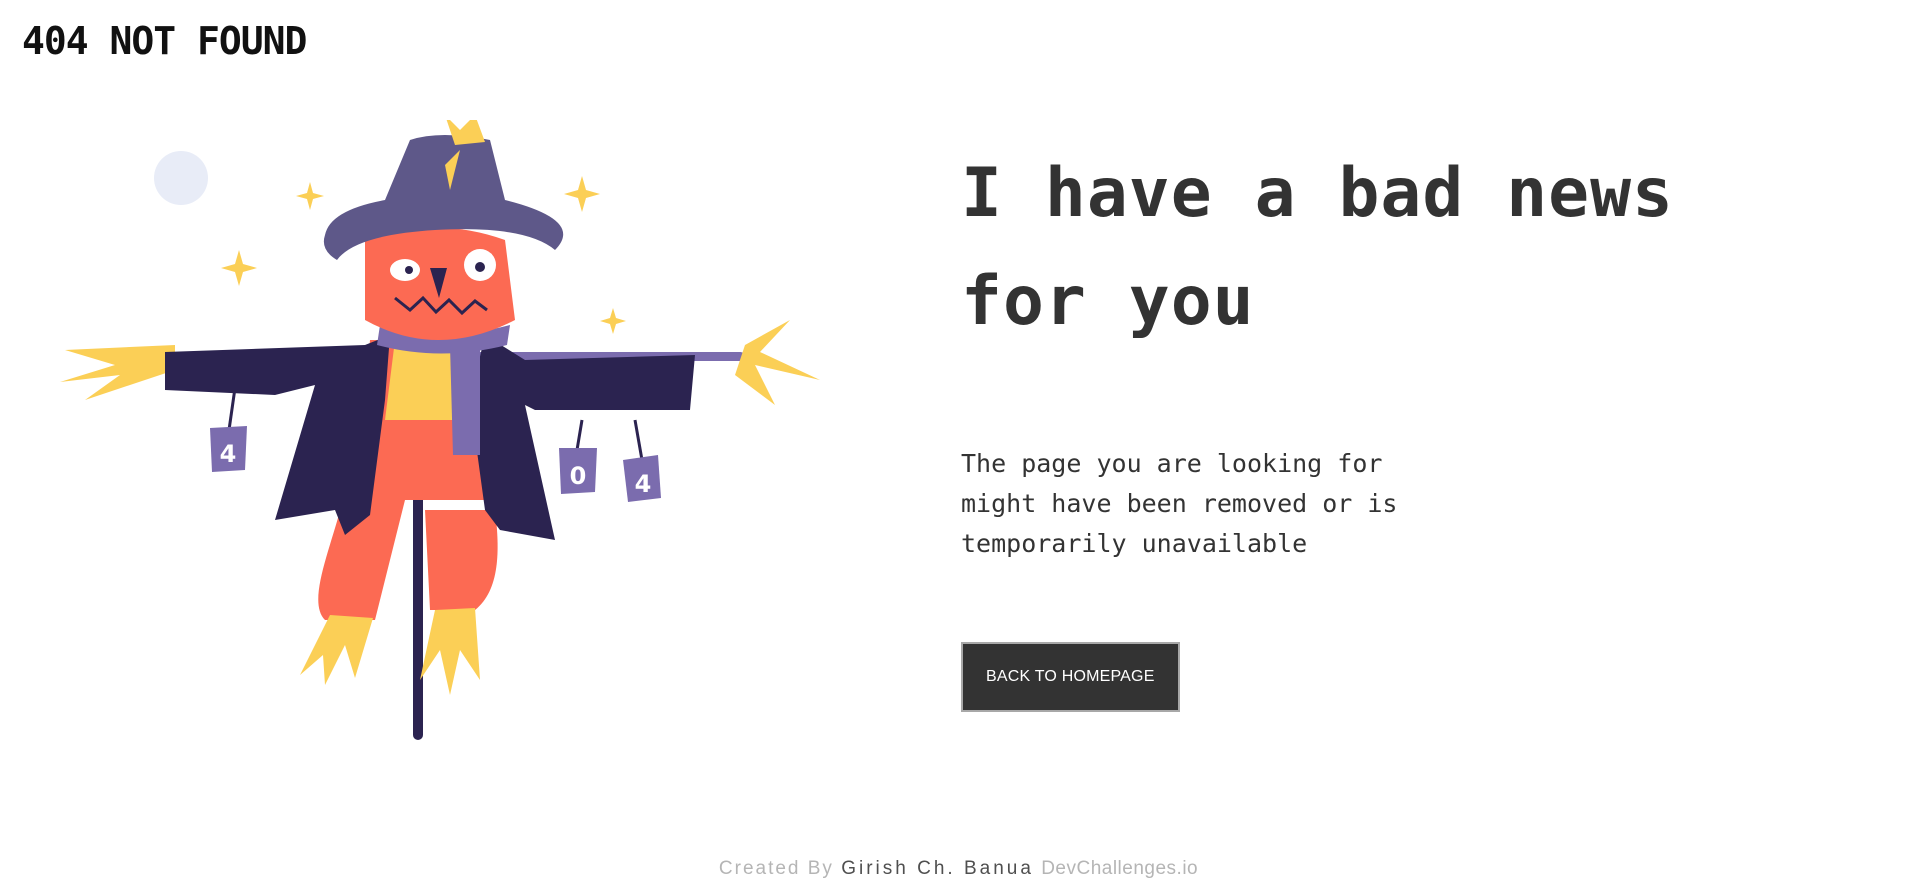  What do you see at coordinates (1070, 677) in the screenshot?
I see `back-to-homepage-button: BACK TO HOMEPAGE` at bounding box center [1070, 677].